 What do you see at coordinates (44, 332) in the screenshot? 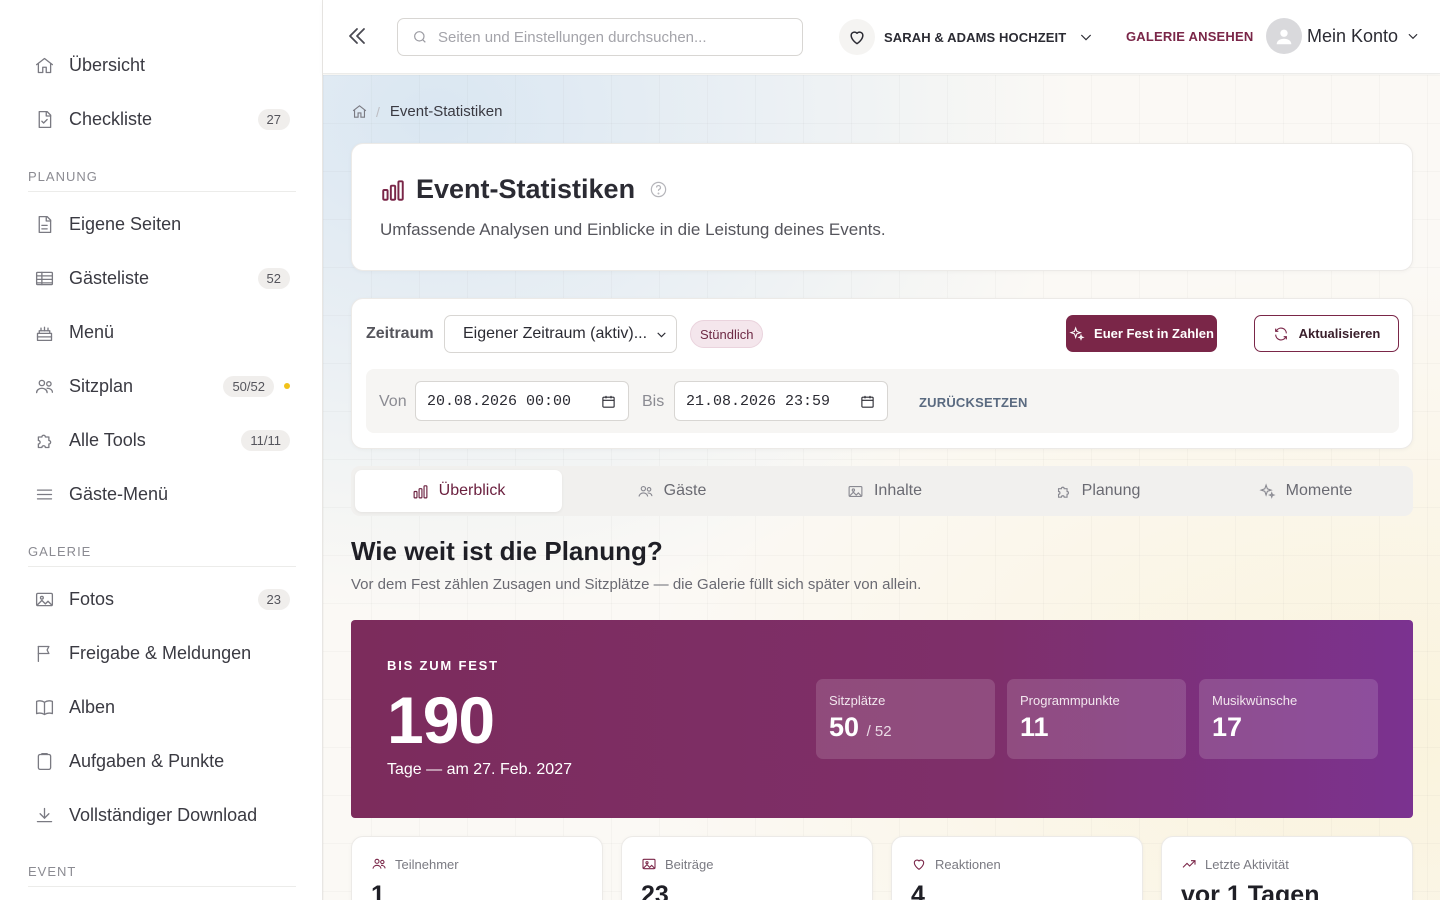
I see `cake-icon` at bounding box center [44, 332].